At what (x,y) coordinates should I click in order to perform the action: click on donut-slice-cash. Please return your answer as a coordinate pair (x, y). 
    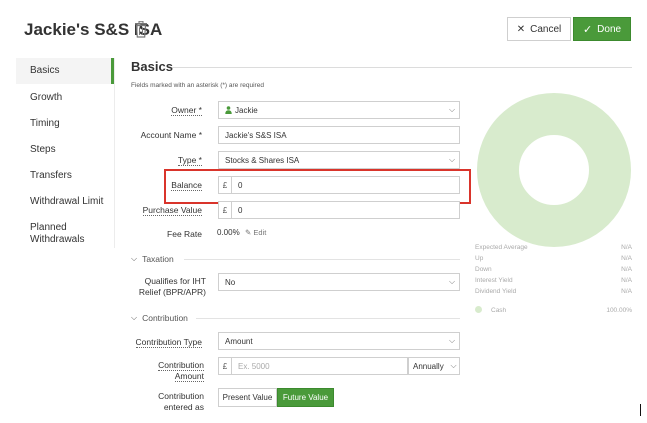
    Looking at the image, I should click on (554, 170).